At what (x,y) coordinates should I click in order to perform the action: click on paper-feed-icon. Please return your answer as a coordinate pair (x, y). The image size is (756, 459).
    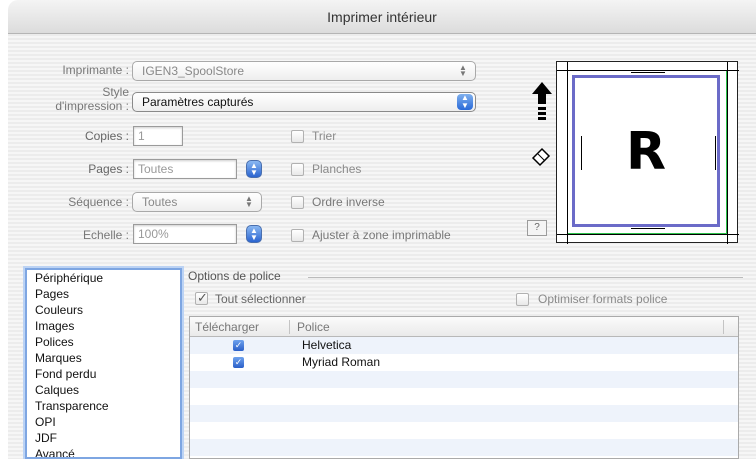
    Looking at the image, I should click on (541, 157).